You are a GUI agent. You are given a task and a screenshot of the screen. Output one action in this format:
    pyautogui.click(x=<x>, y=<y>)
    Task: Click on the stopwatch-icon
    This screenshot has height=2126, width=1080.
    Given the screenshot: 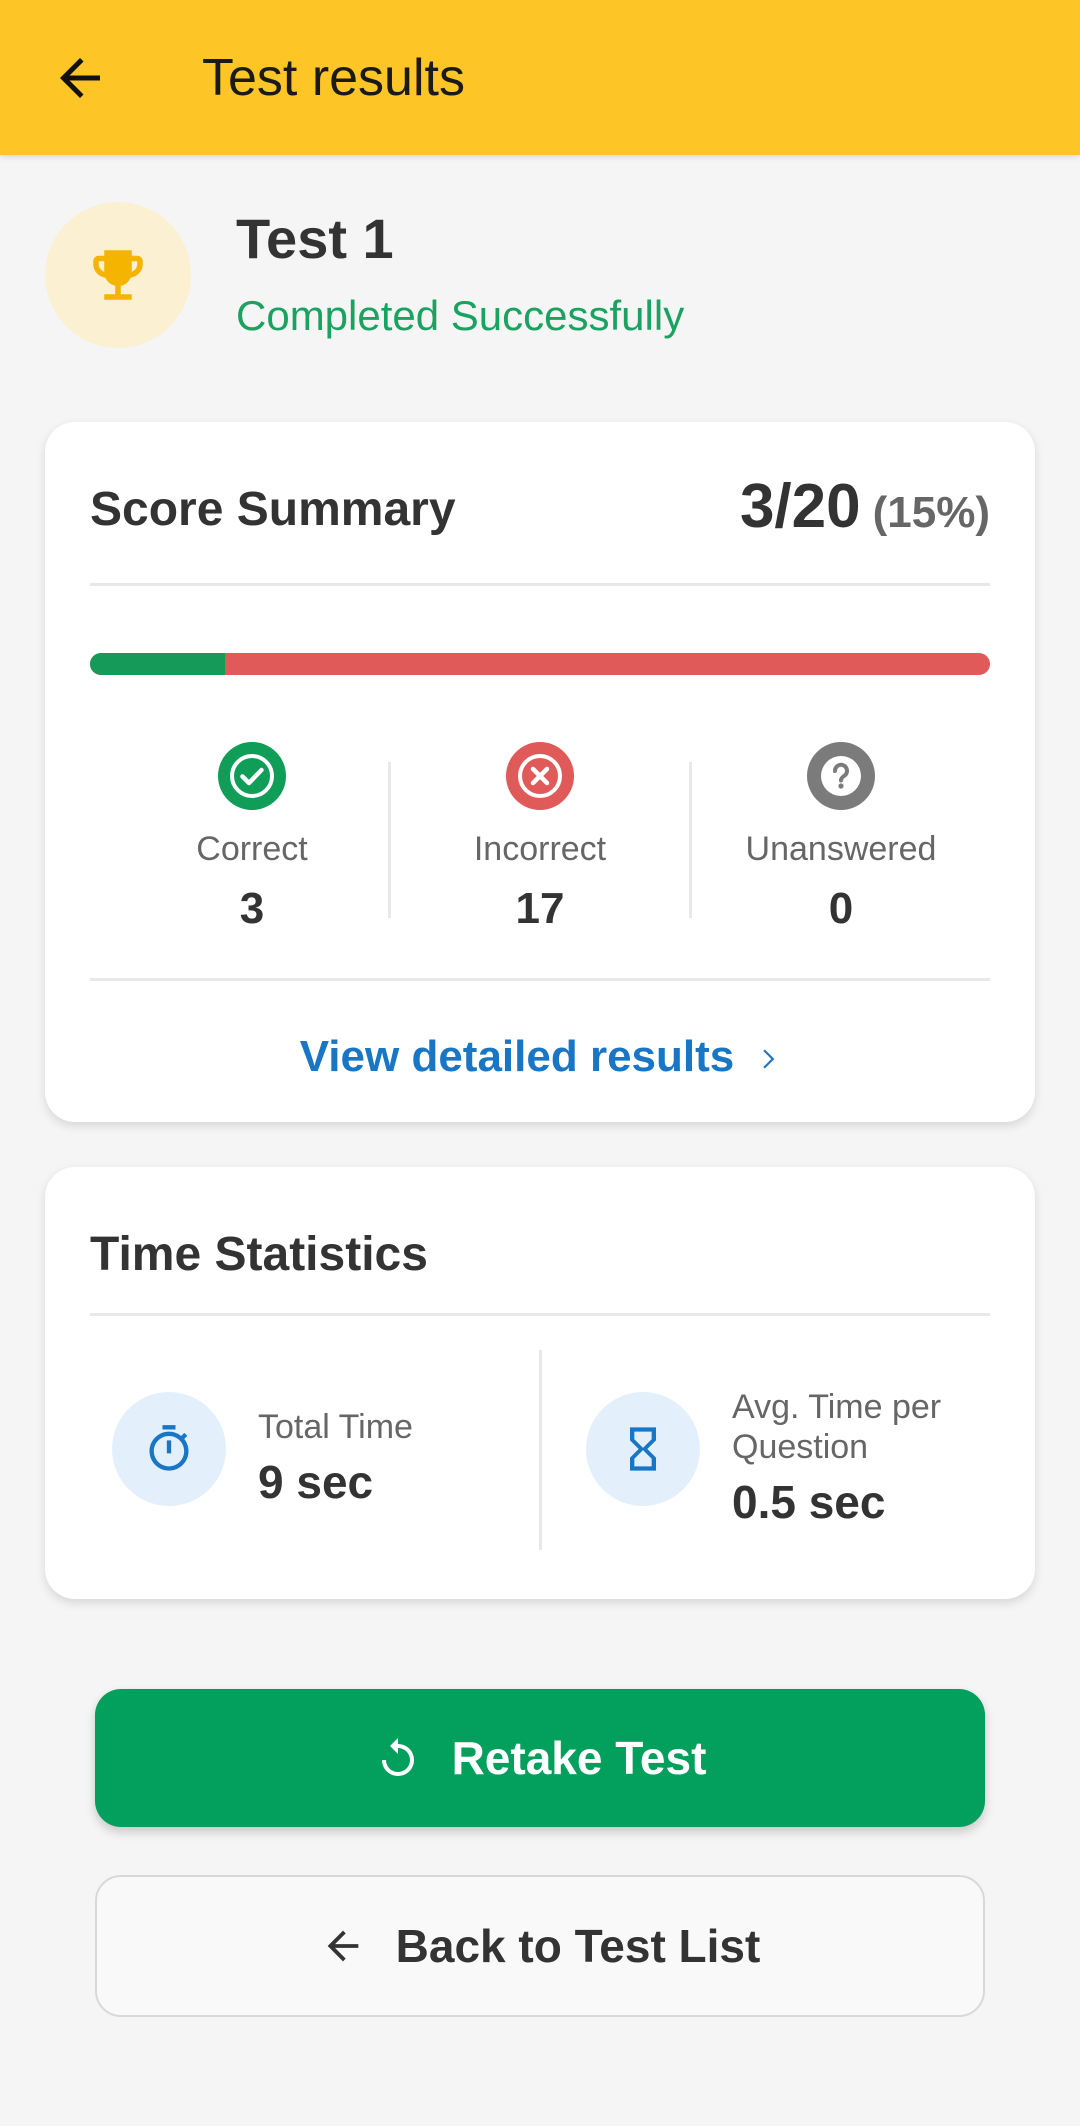 What is the action you would take?
    pyautogui.click(x=169, y=1448)
    